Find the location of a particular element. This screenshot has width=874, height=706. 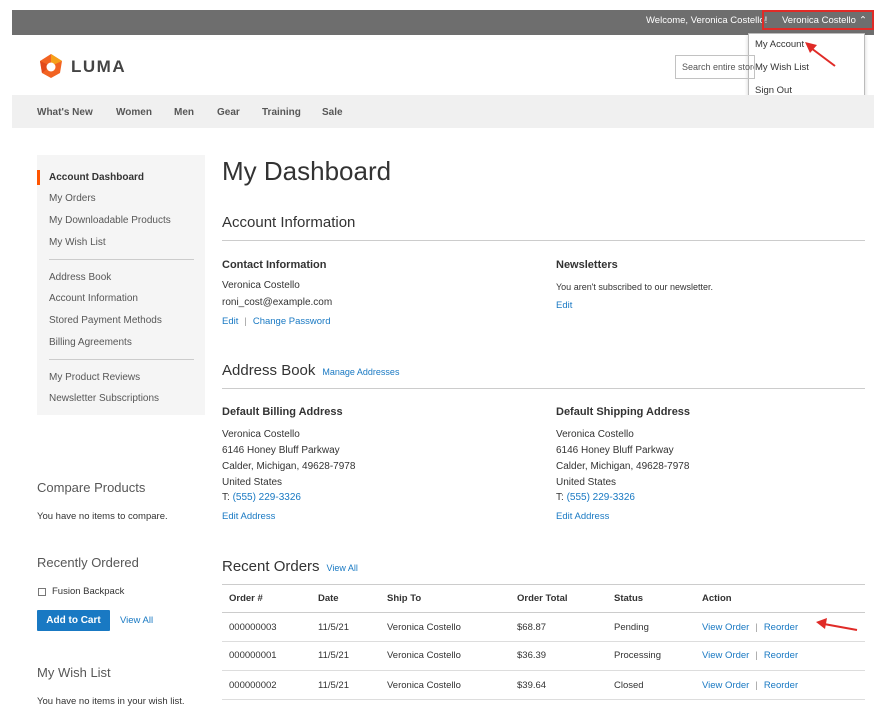

sidebar-item-my-wish-list: My Wish List is located at coordinates (77, 242).